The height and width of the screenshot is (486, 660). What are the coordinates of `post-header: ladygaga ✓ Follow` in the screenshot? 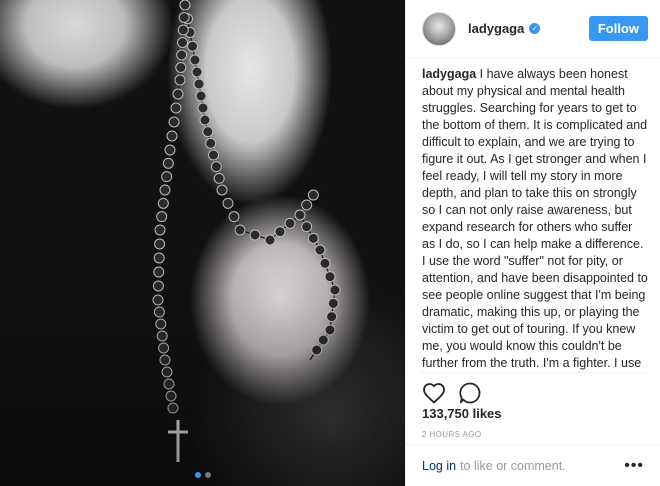 It's located at (533, 29).